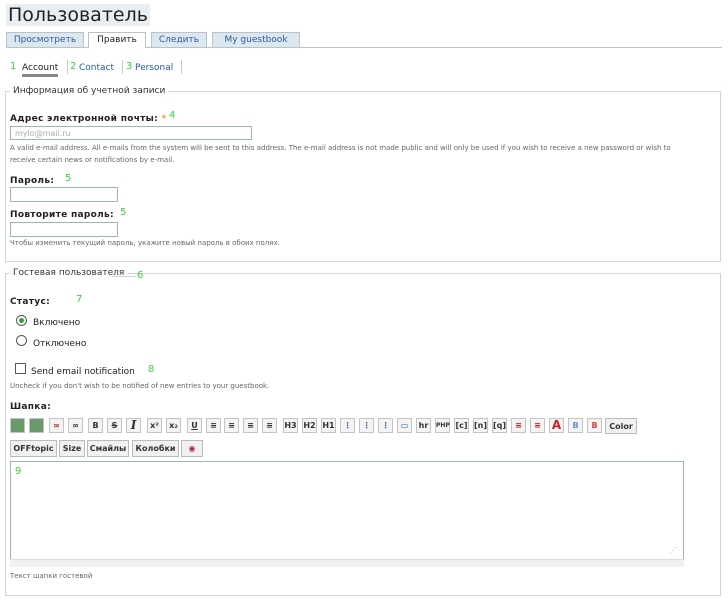 The width and height of the screenshot is (728, 600). Describe the element at coordinates (309, 425) in the screenshot. I see `h2-button: H2` at that location.